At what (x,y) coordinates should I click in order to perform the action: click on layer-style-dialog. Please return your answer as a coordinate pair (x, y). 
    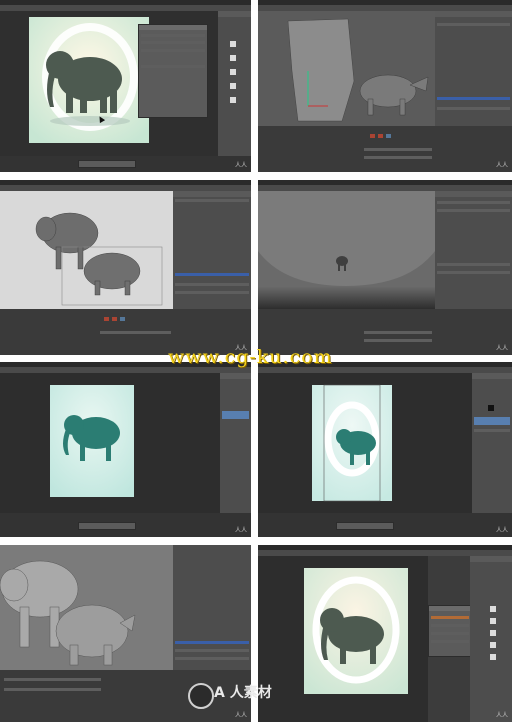
    Looking at the image, I should click on (450, 631).